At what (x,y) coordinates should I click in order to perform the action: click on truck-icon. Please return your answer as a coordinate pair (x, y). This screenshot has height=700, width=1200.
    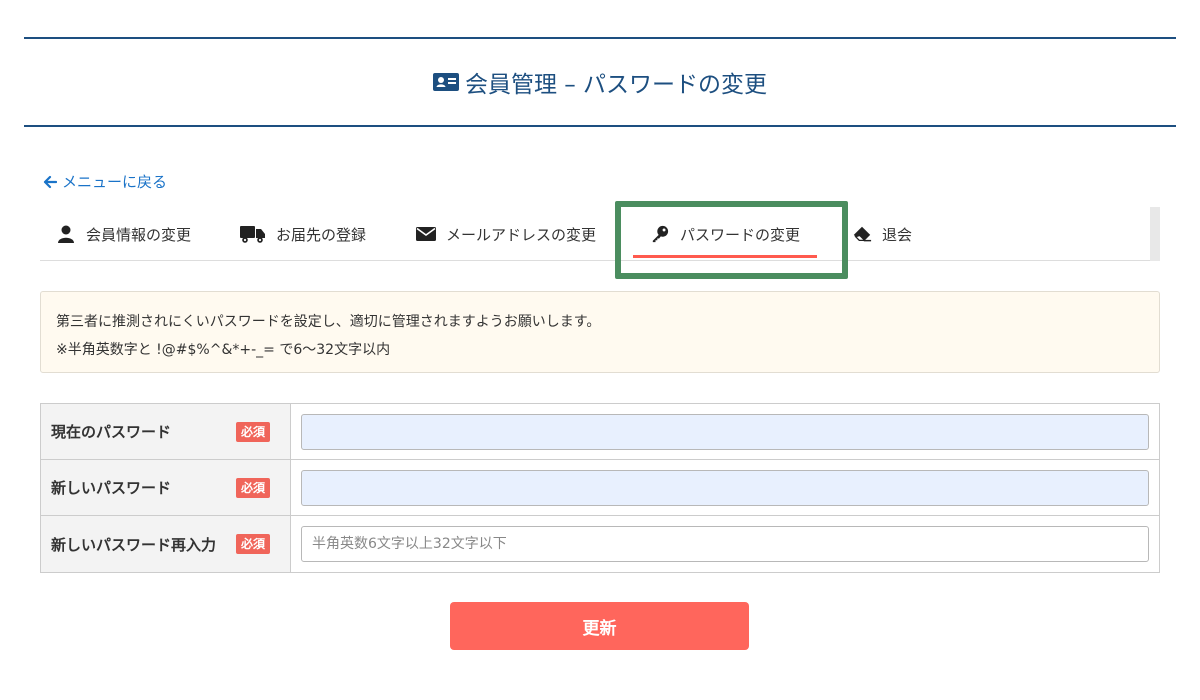
    Looking at the image, I should click on (252, 234).